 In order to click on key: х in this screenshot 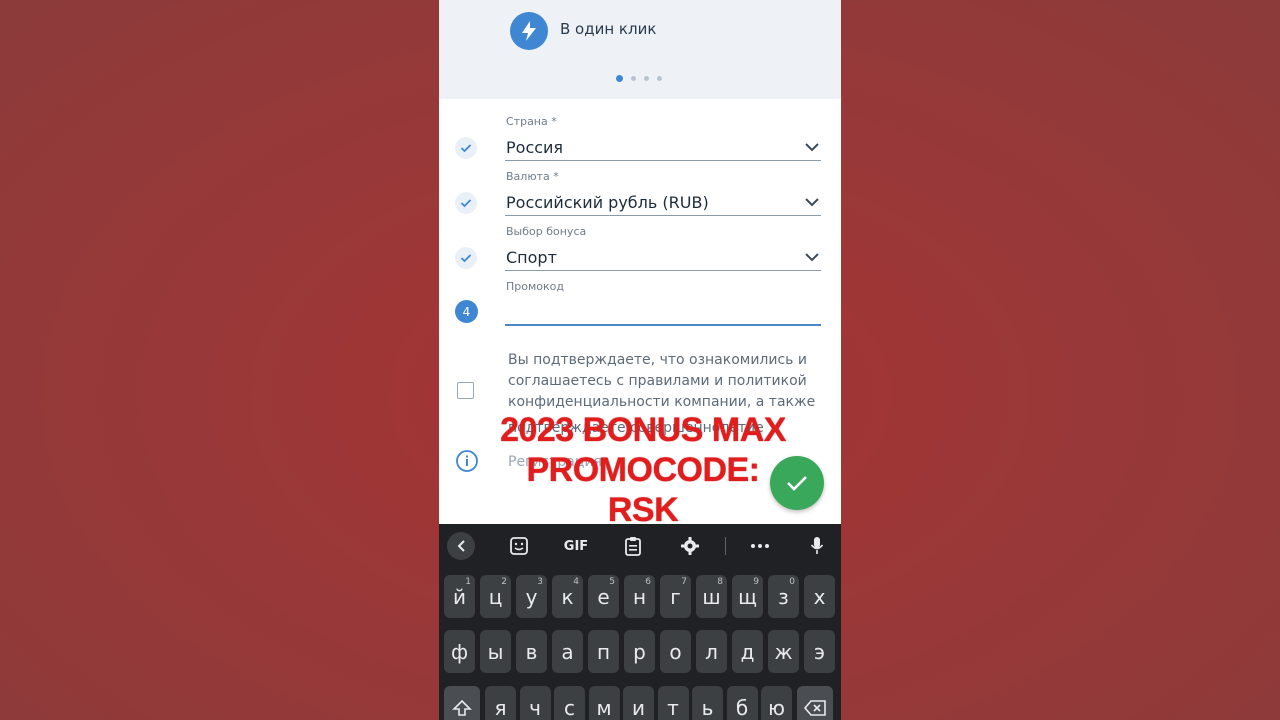, I will do `click(819, 596)`.